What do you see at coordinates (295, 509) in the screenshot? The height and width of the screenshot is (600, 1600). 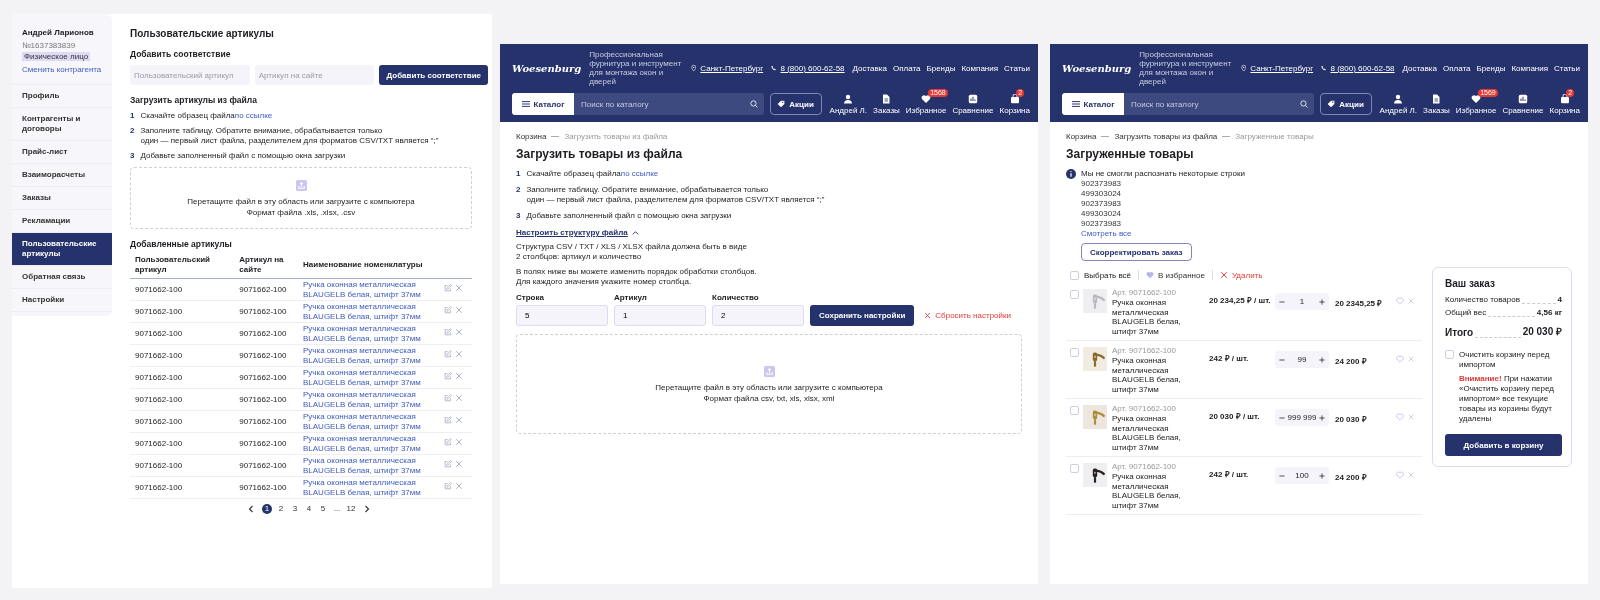 I see `page-link: 3` at bounding box center [295, 509].